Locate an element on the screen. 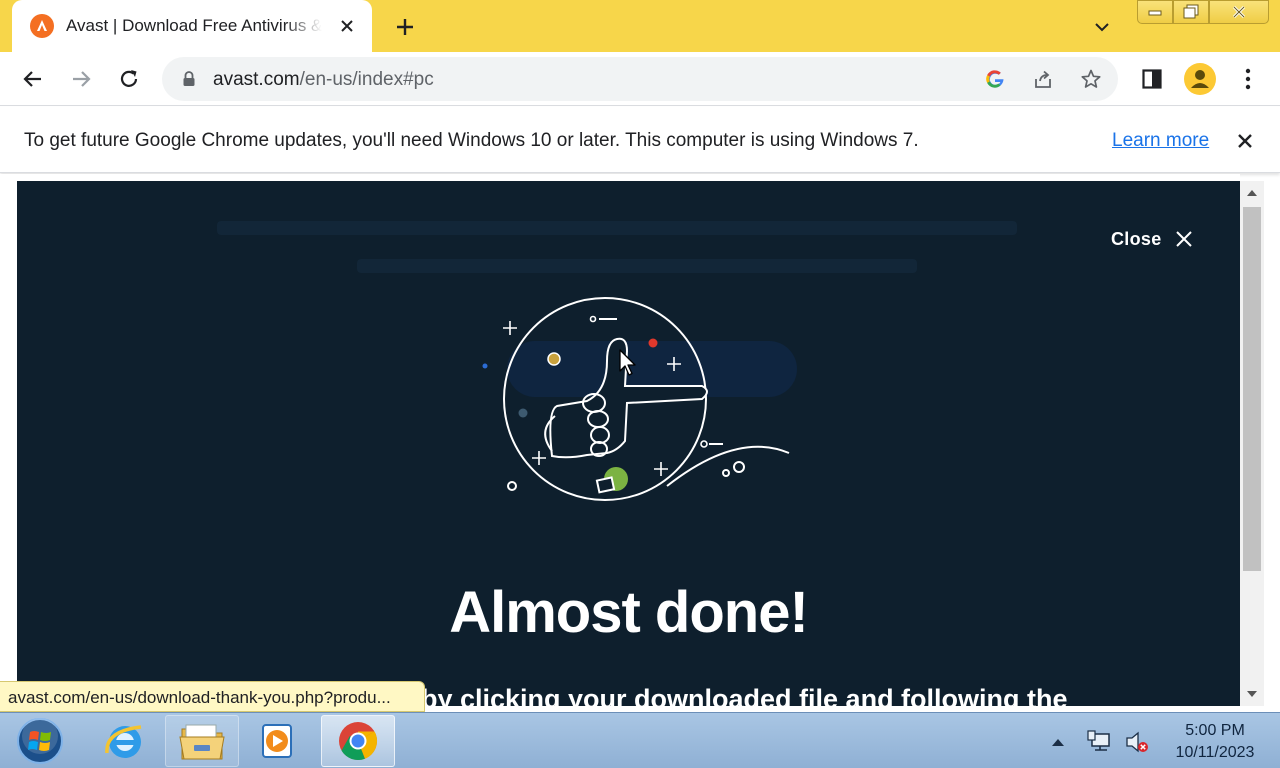 The width and height of the screenshot is (1280, 768). thumbs-up-illustration is located at coordinates (636, 399).